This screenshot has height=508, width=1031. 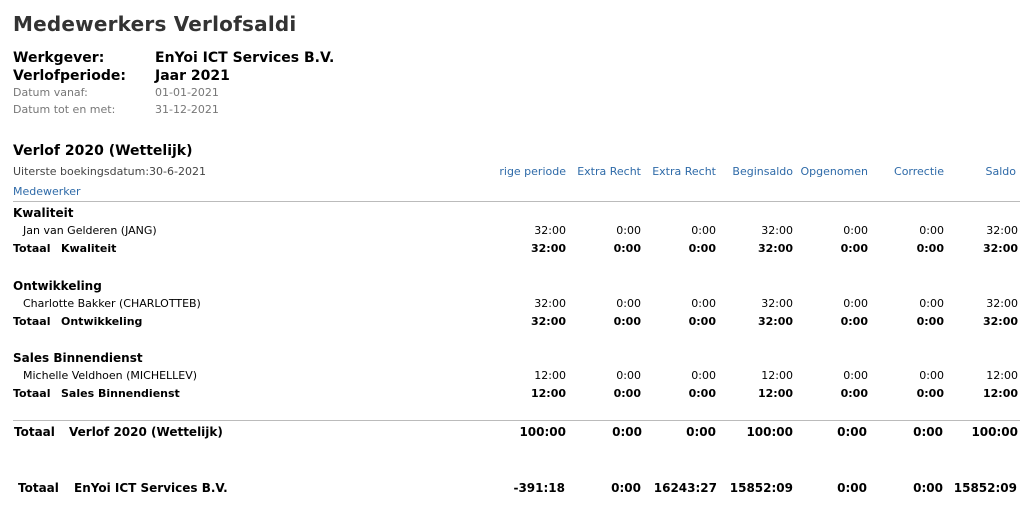 What do you see at coordinates (775, 393) in the screenshot?
I see `total-beginsaldo: 12:00` at bounding box center [775, 393].